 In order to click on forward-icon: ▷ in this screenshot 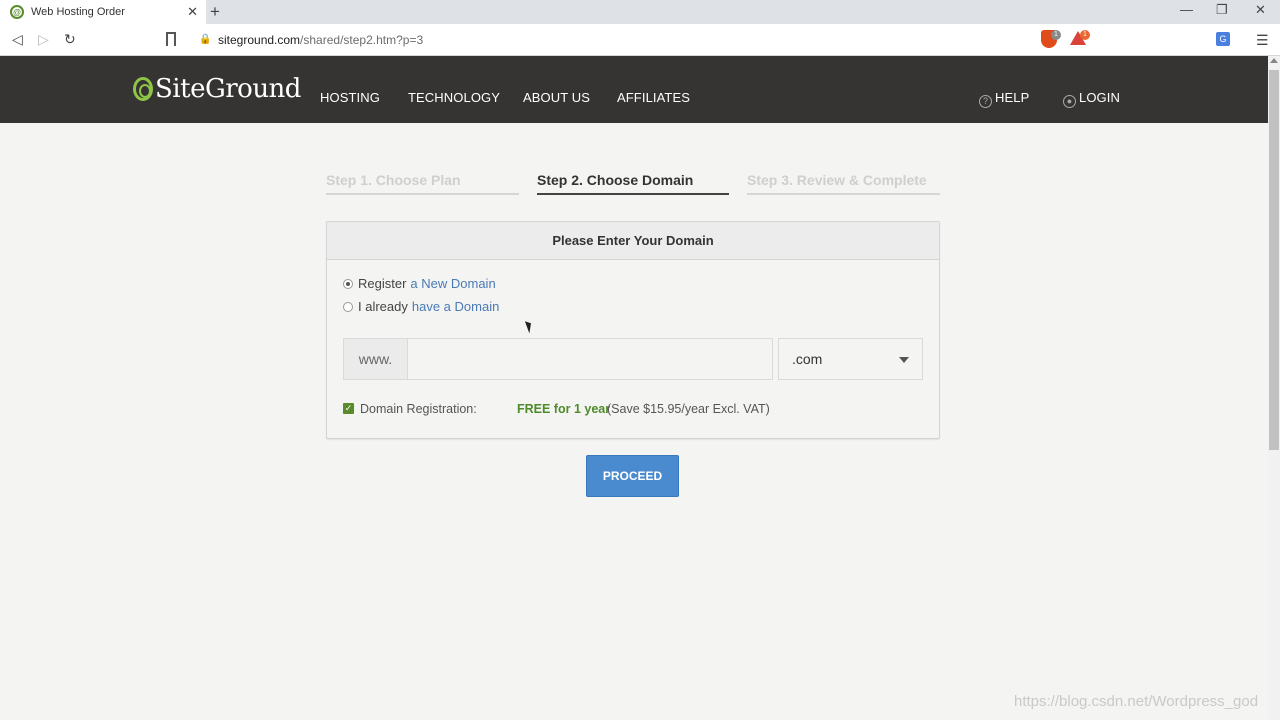, I will do `click(43, 39)`.